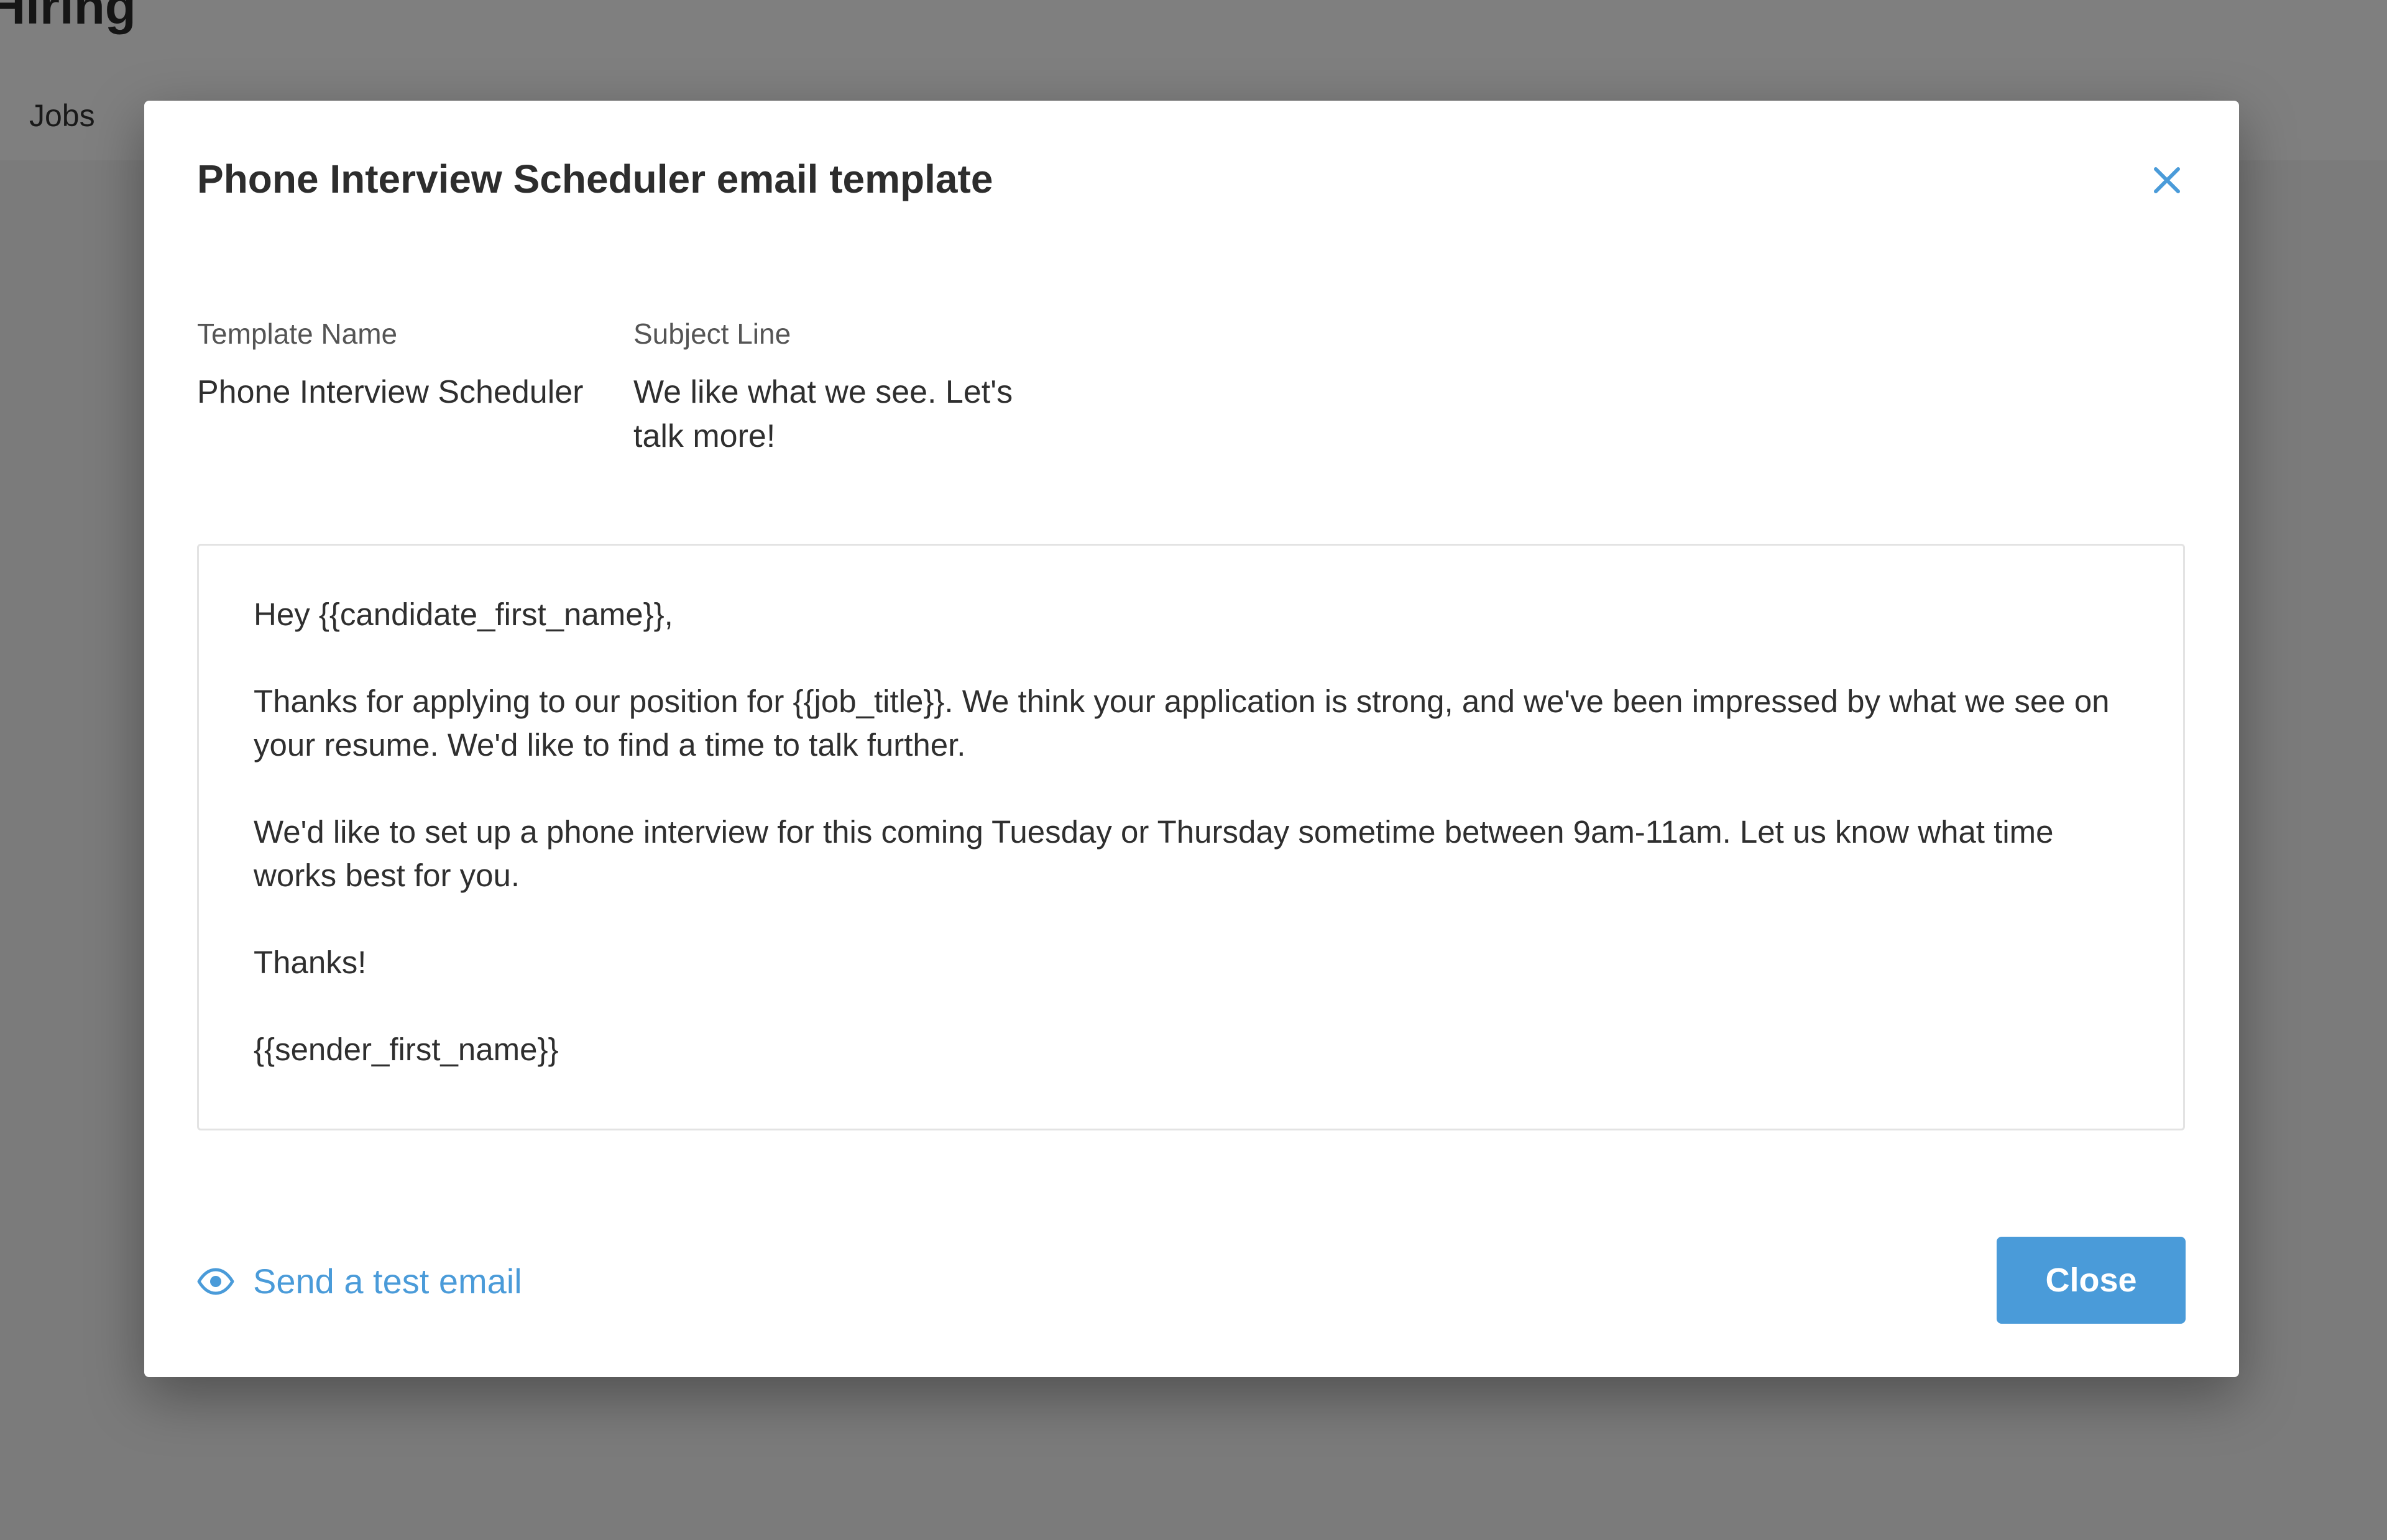 The width and height of the screenshot is (2387, 1540). Describe the element at coordinates (2091, 1280) in the screenshot. I see `close-button: Close` at that location.